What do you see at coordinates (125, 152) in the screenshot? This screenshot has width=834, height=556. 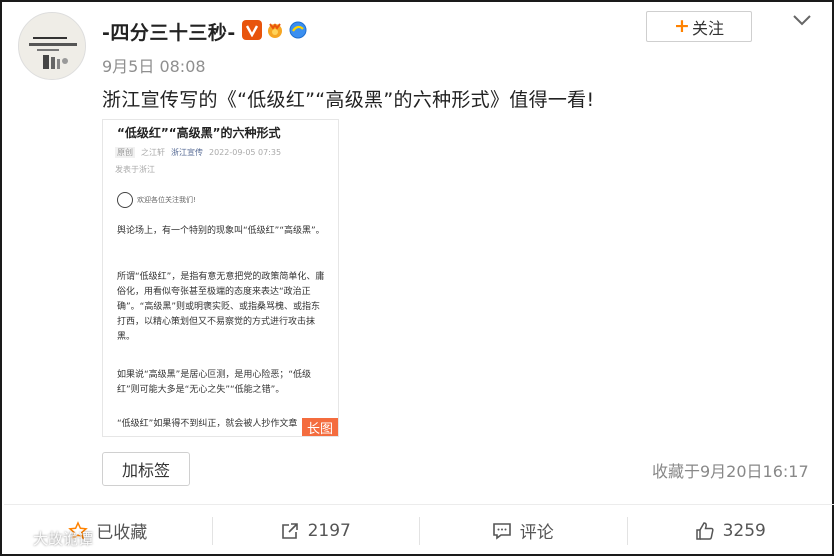 I see `original-tag: 原创` at bounding box center [125, 152].